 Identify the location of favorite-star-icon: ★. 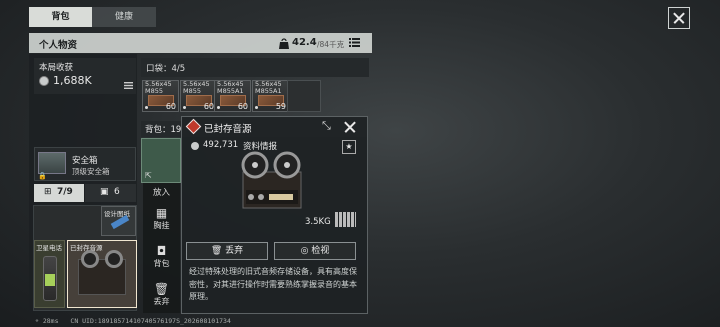
(349, 147).